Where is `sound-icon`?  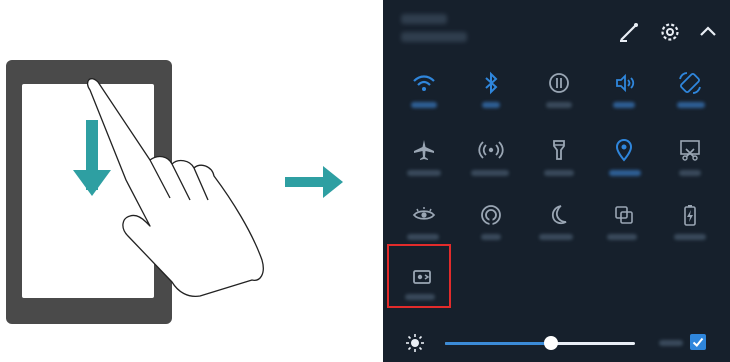
sound-icon is located at coordinates (624, 83).